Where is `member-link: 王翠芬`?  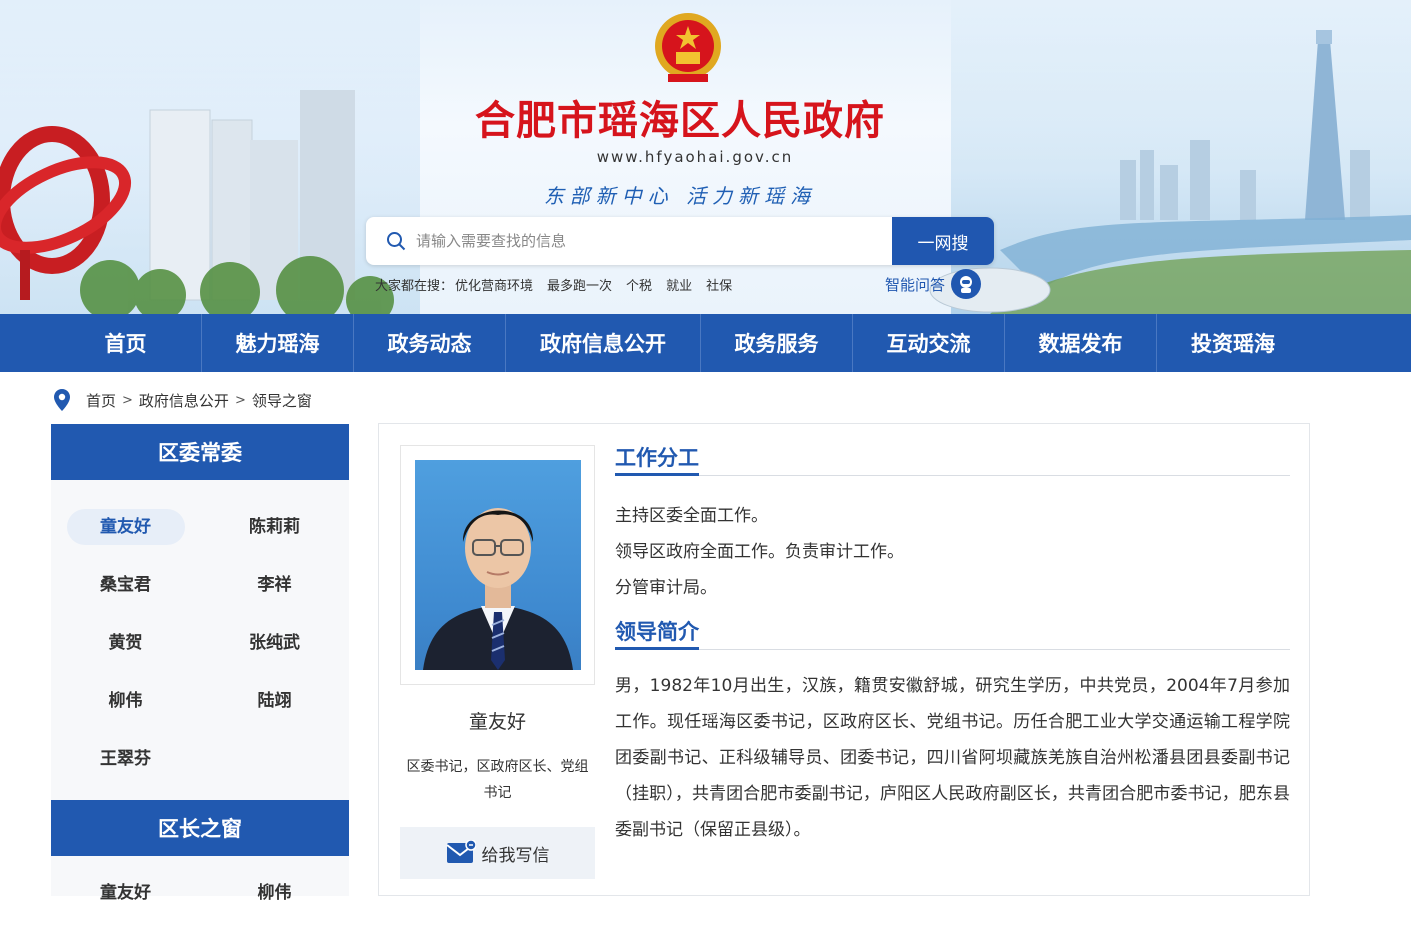 member-link: 王翠芬 is located at coordinates (126, 759).